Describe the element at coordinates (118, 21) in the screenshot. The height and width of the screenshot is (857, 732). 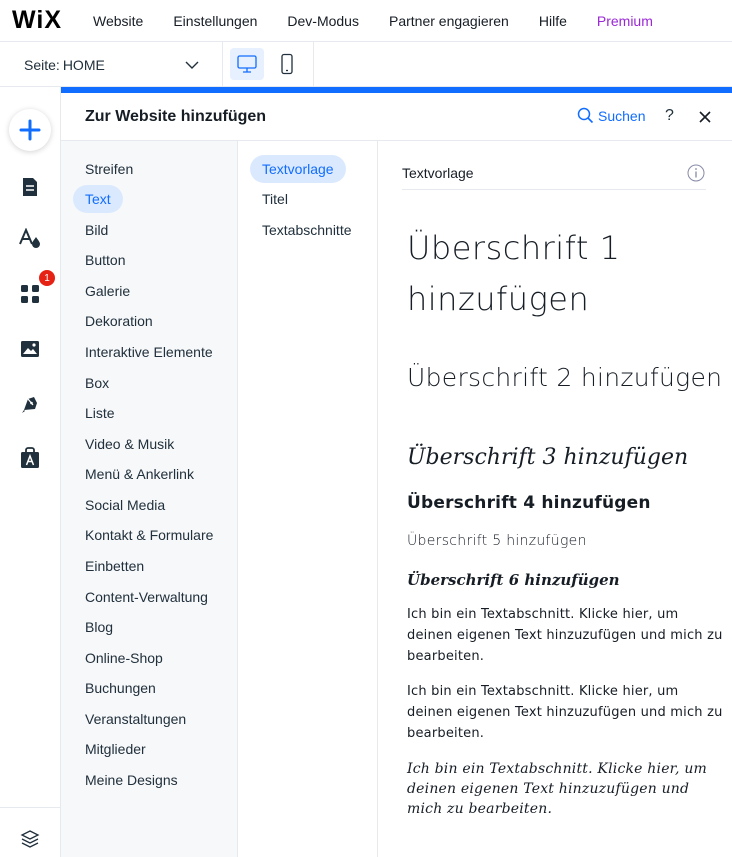
I see `nav-website: Website` at that location.